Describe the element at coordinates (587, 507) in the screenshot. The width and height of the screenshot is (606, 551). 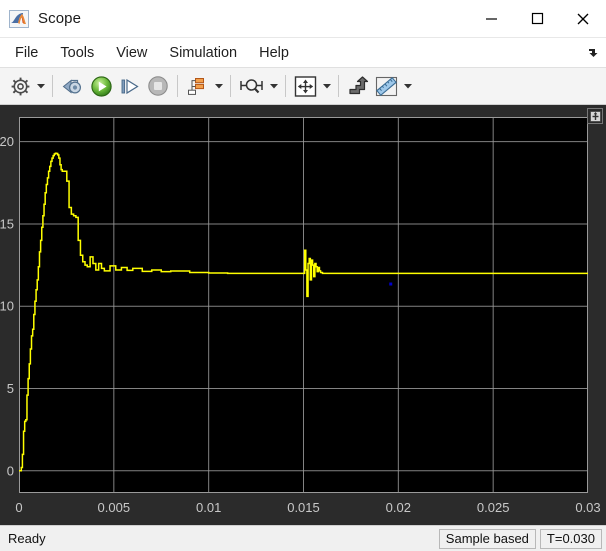
I see `svg-text: 0.03` at that location.